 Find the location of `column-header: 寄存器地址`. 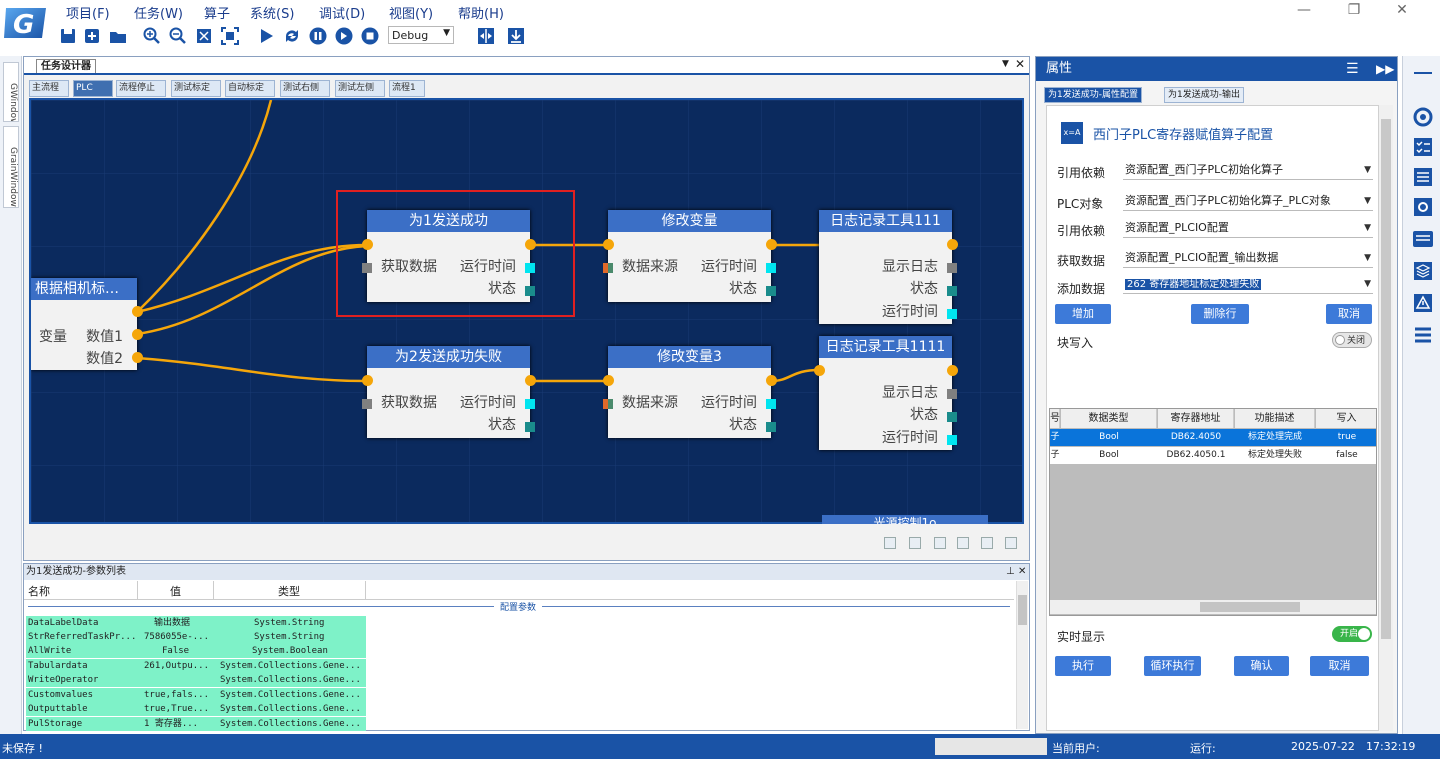

column-header: 寄存器地址 is located at coordinates (1196, 418).